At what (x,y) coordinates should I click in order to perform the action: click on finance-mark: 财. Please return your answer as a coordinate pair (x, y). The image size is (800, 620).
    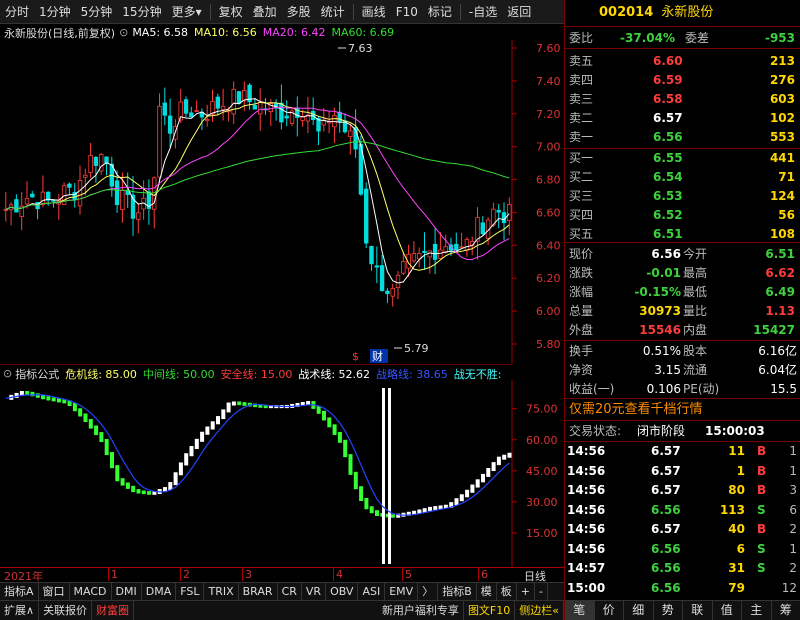
    Looking at the image, I should click on (377, 356).